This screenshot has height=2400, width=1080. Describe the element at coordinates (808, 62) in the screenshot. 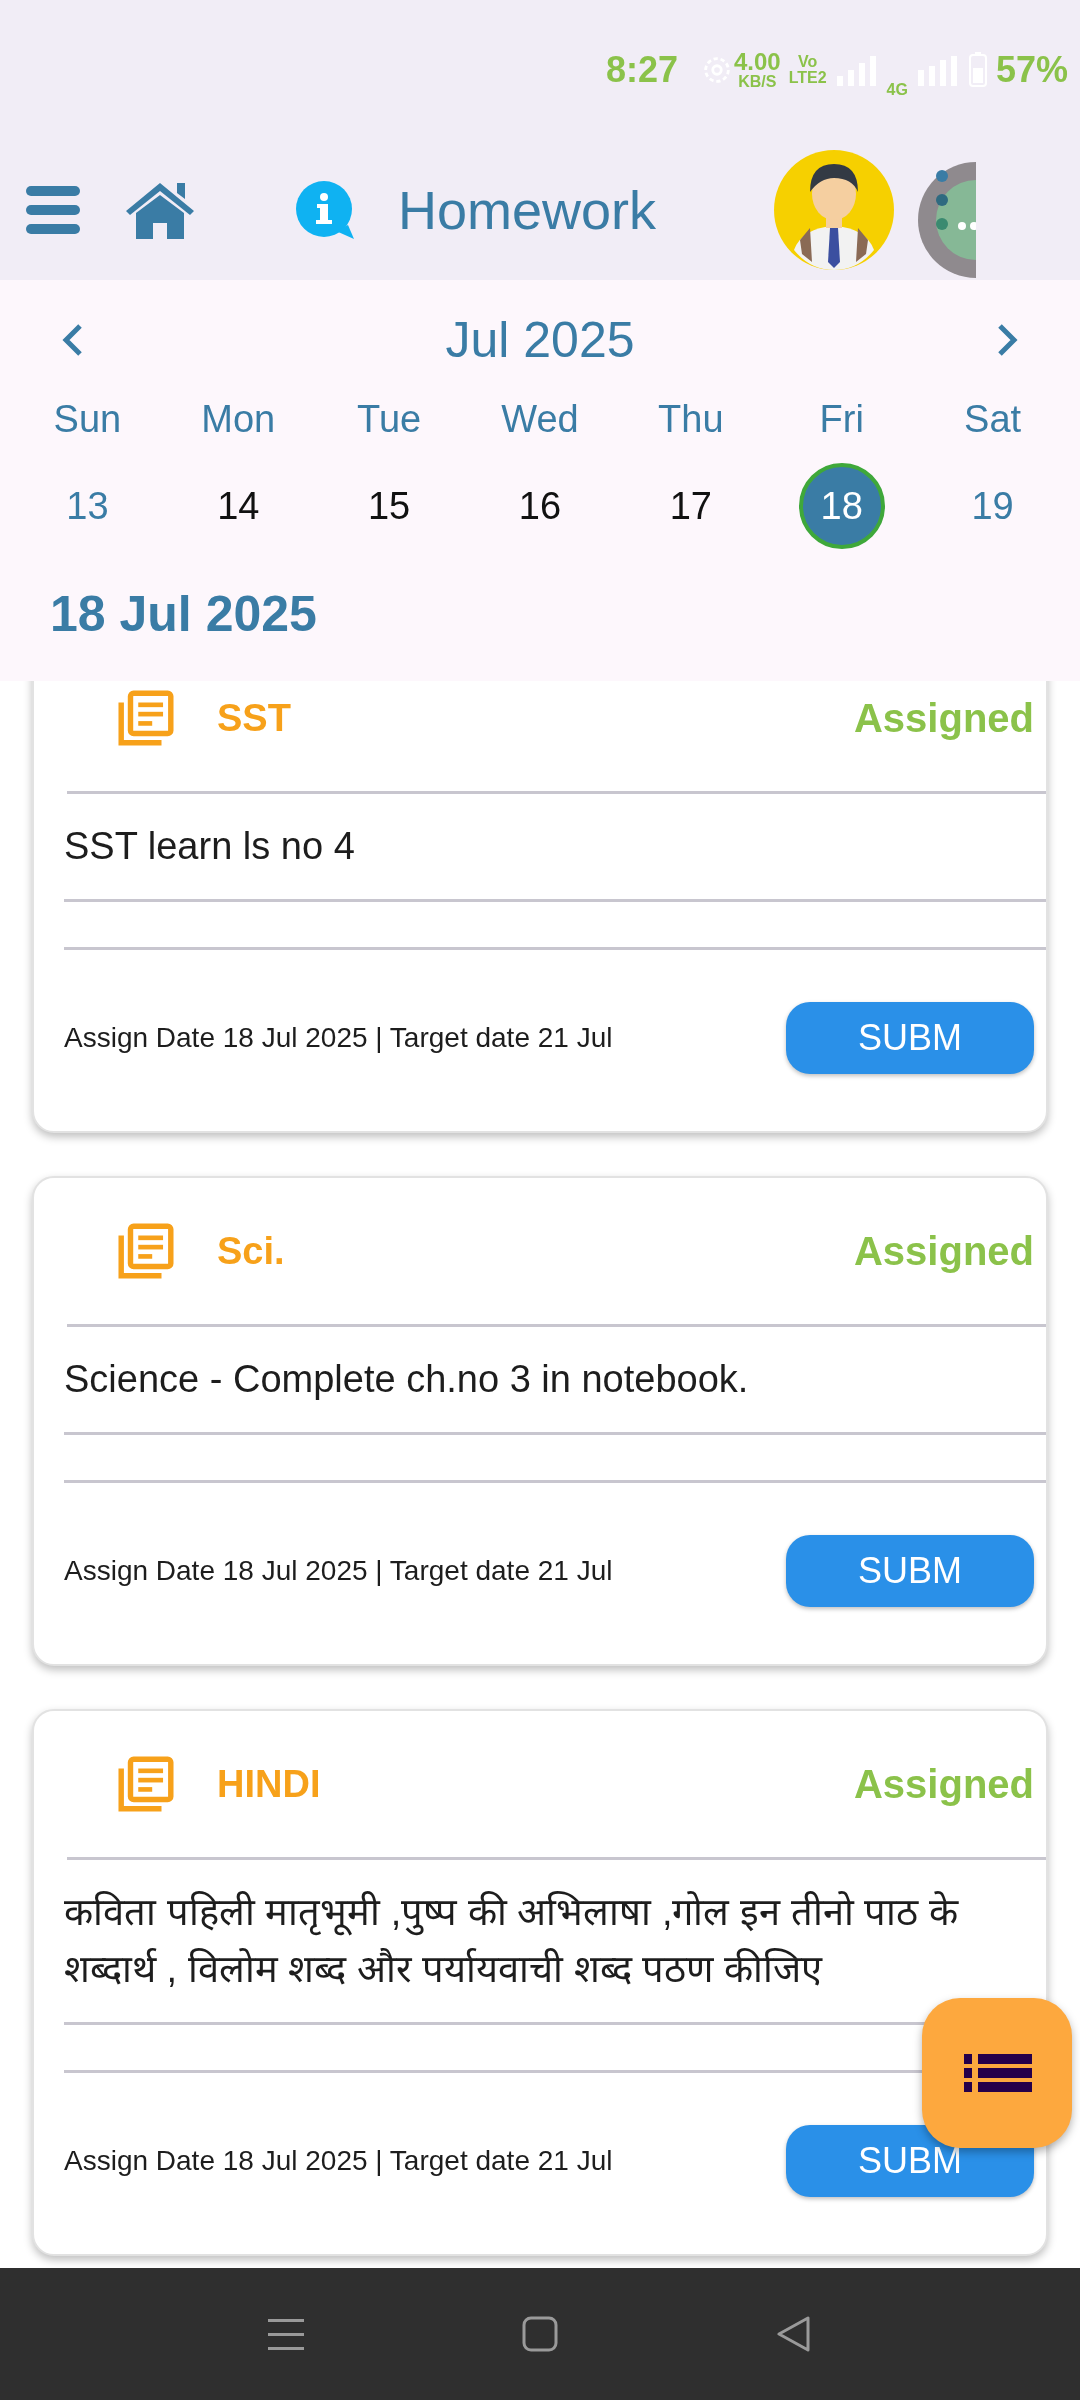

I see `volte-label: Vo` at that location.